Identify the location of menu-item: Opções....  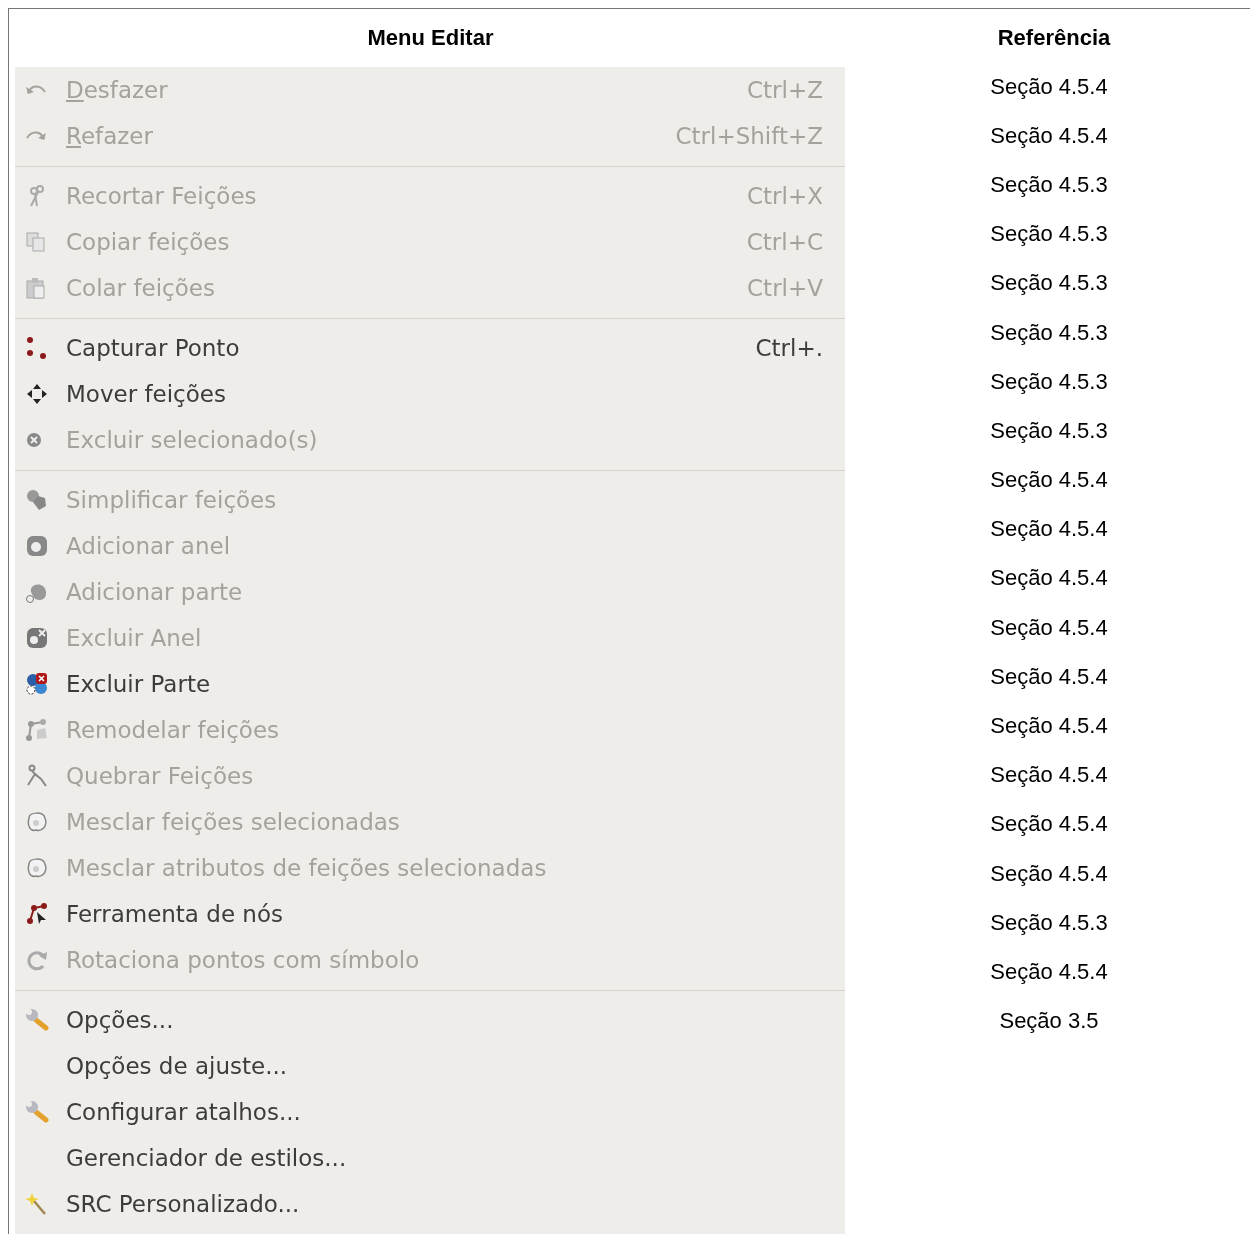
(430, 1020).